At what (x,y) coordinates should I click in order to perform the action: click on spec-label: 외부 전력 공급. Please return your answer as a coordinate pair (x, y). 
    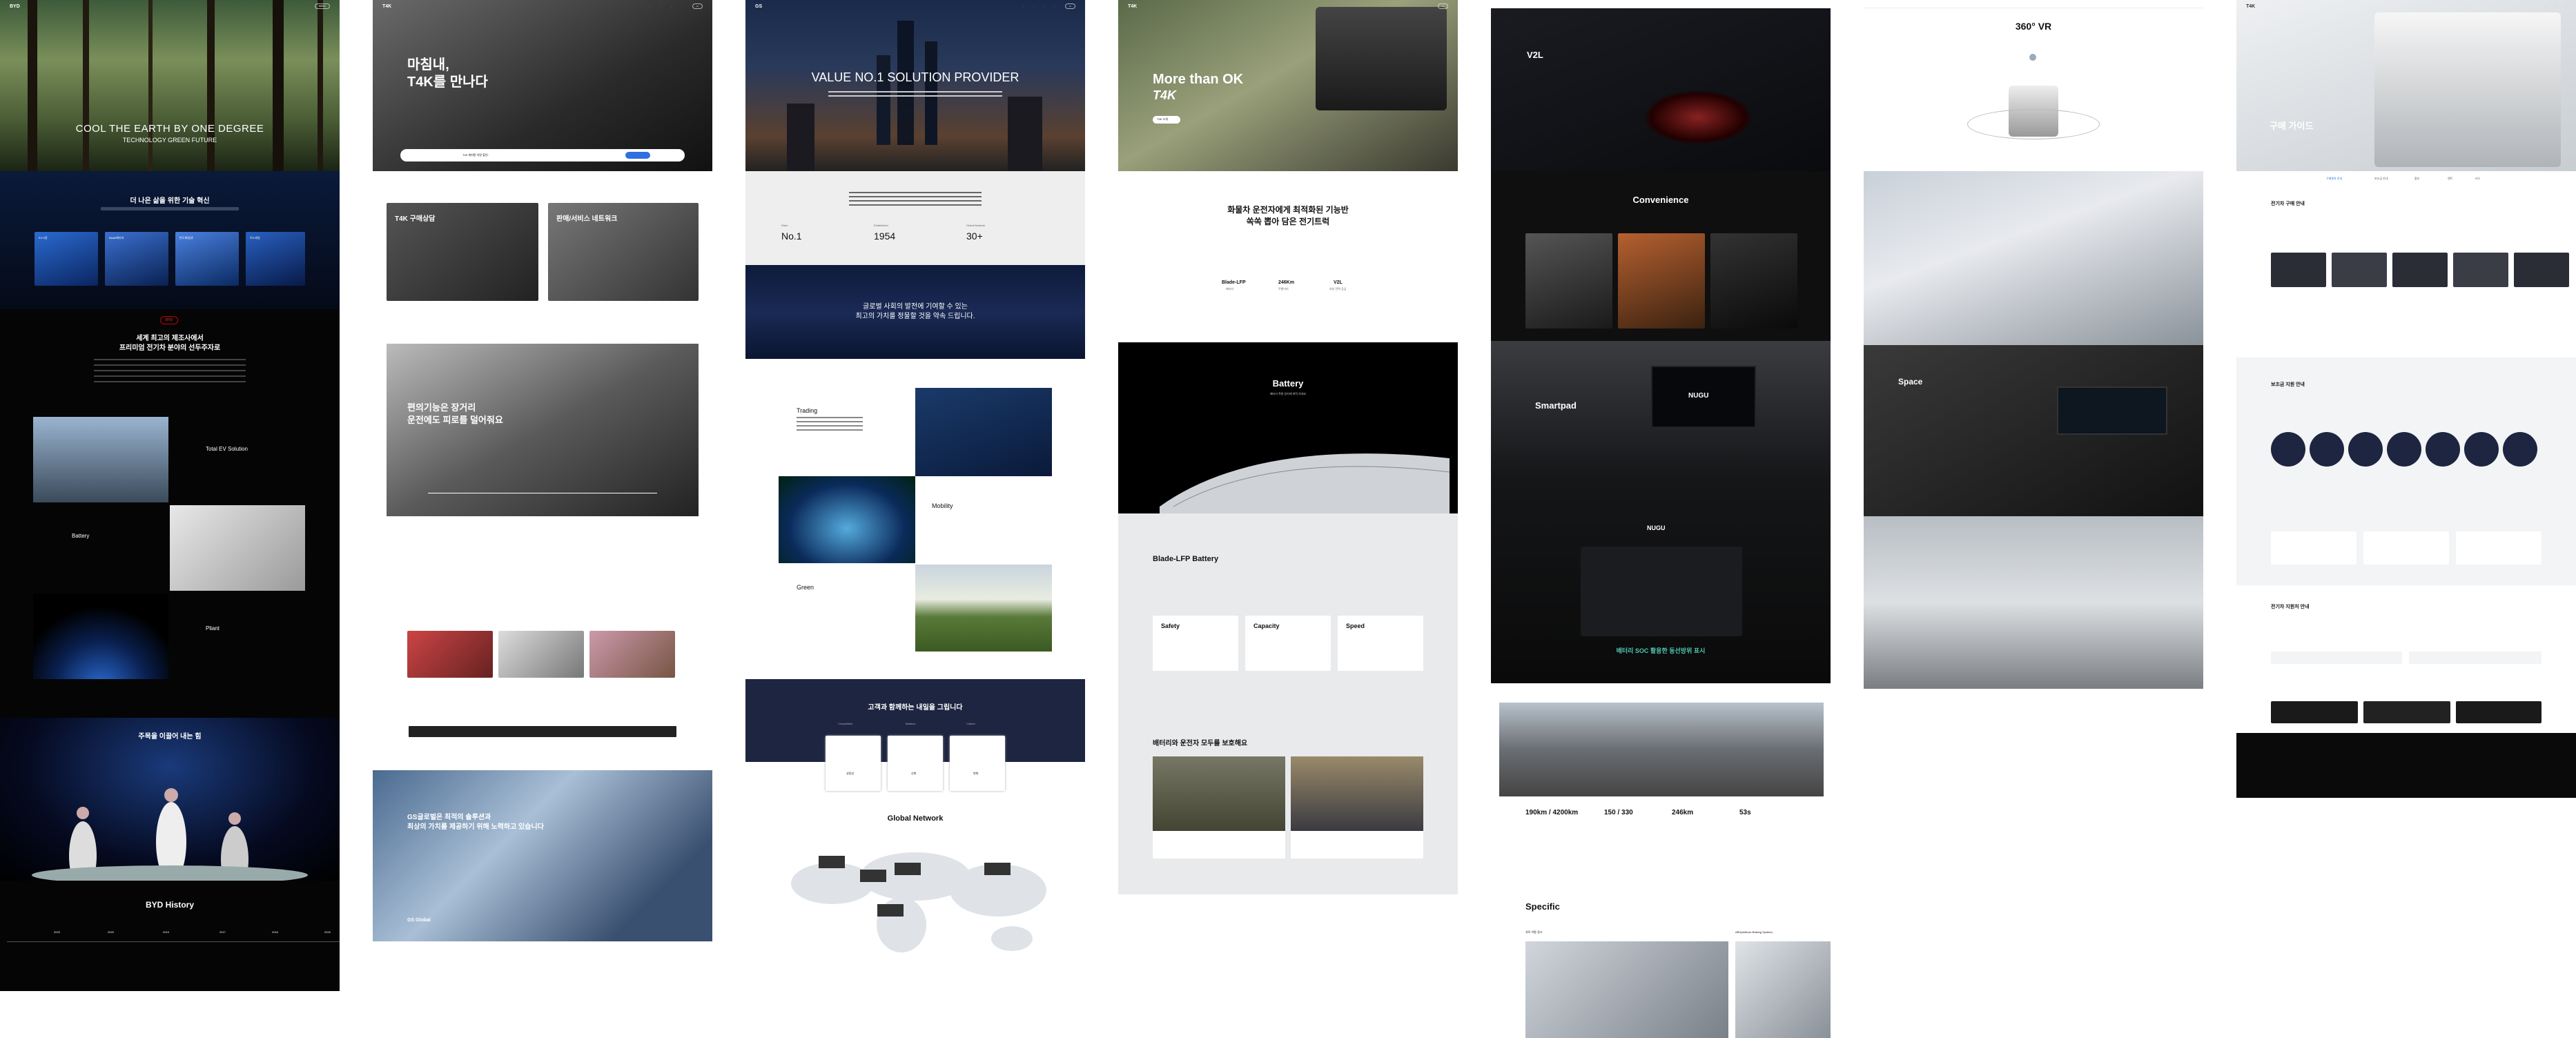
    Looking at the image, I should click on (1338, 289).